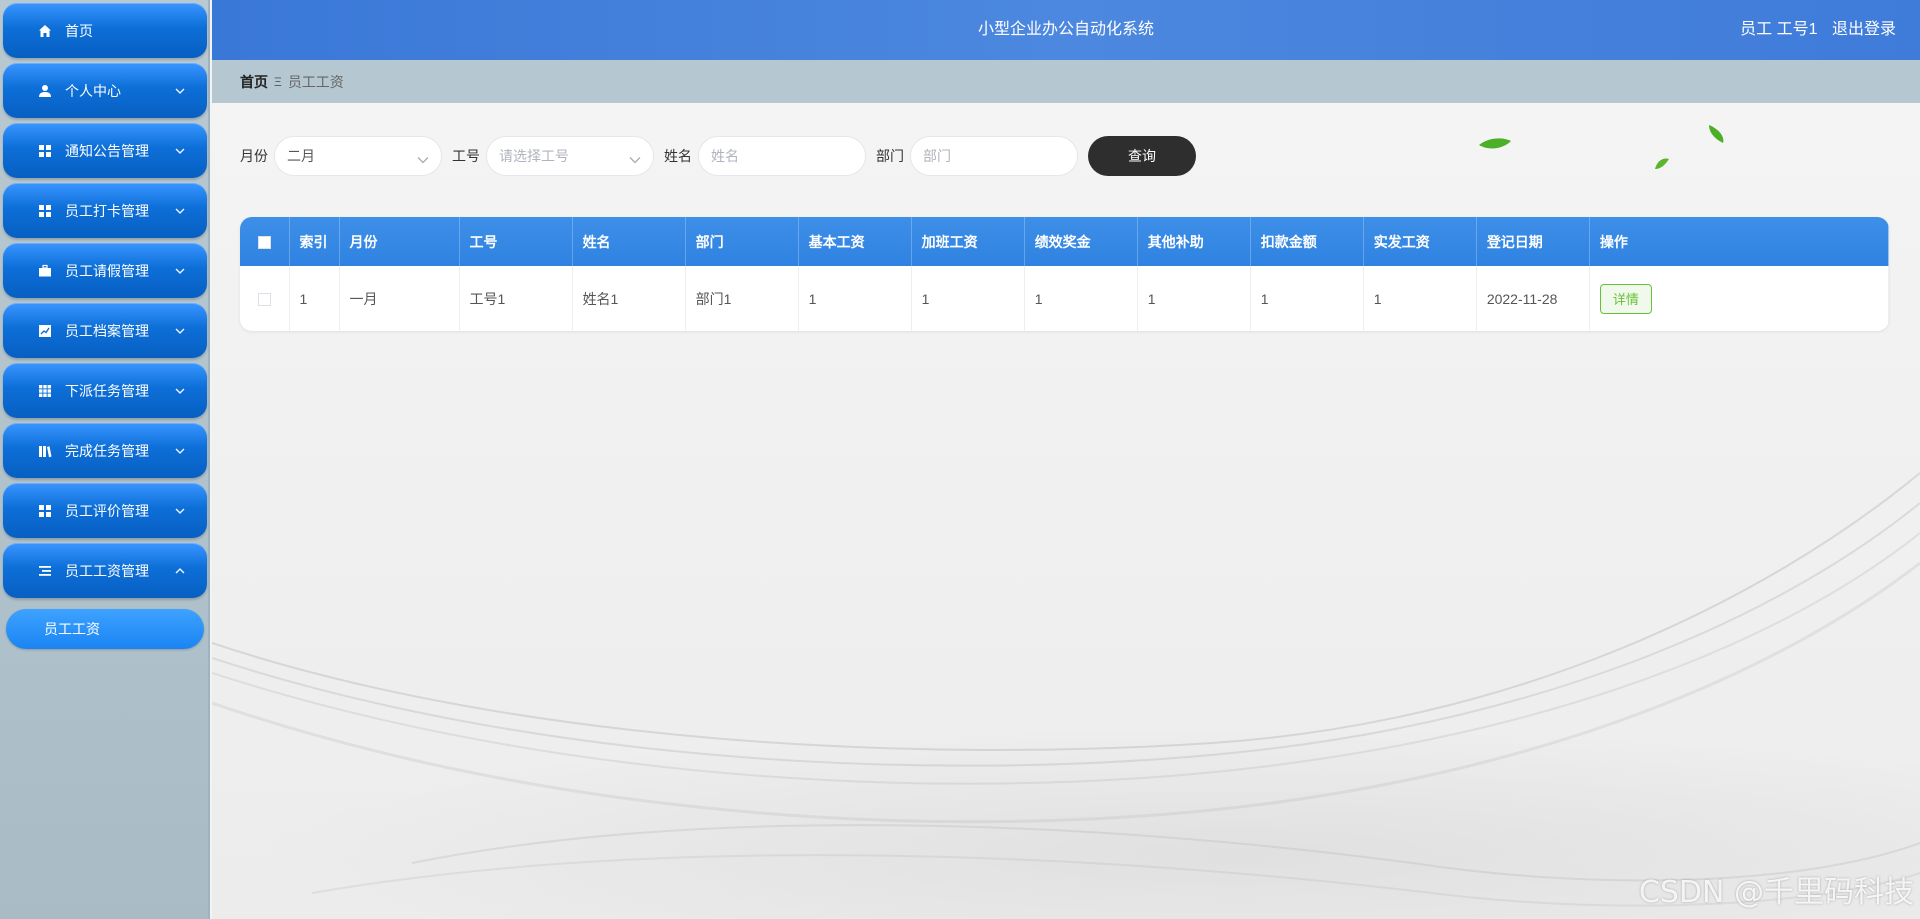 This screenshot has height=919, width=1920. Describe the element at coordinates (742, 241) in the screenshot. I see `column-header: 部门` at that location.